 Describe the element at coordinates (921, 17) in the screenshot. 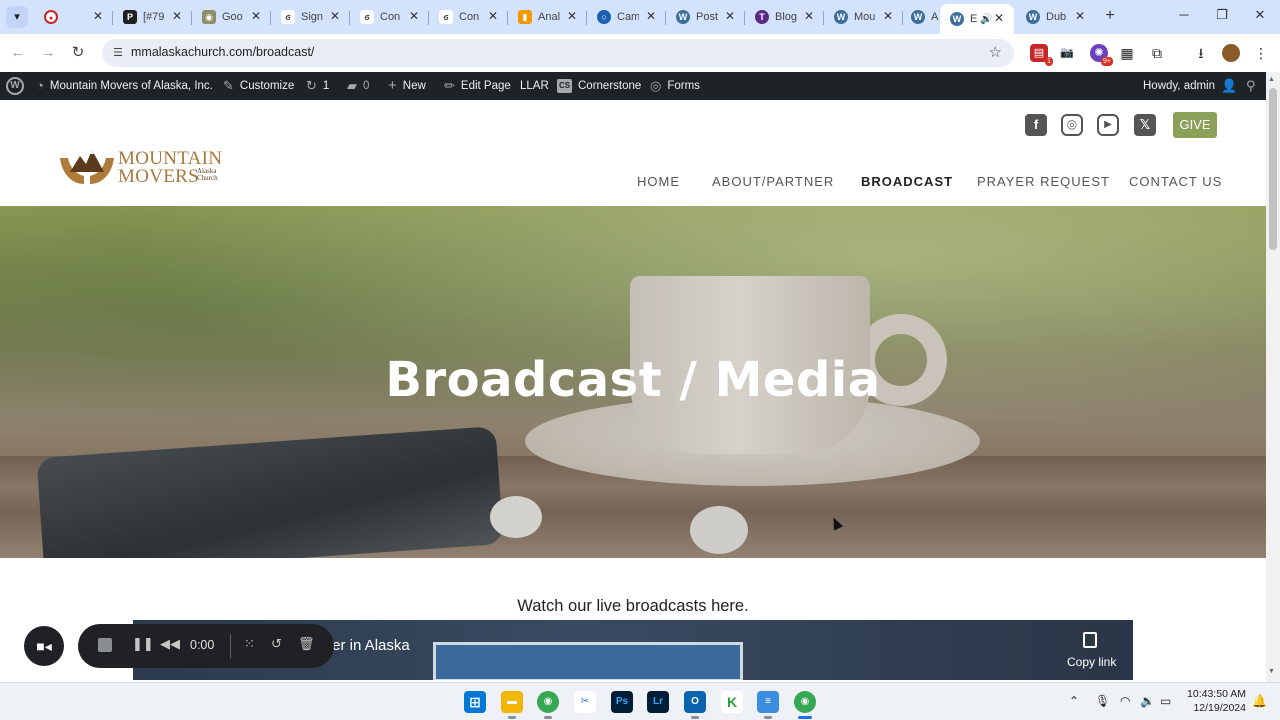

I see `browser-tab: W Abo` at that location.